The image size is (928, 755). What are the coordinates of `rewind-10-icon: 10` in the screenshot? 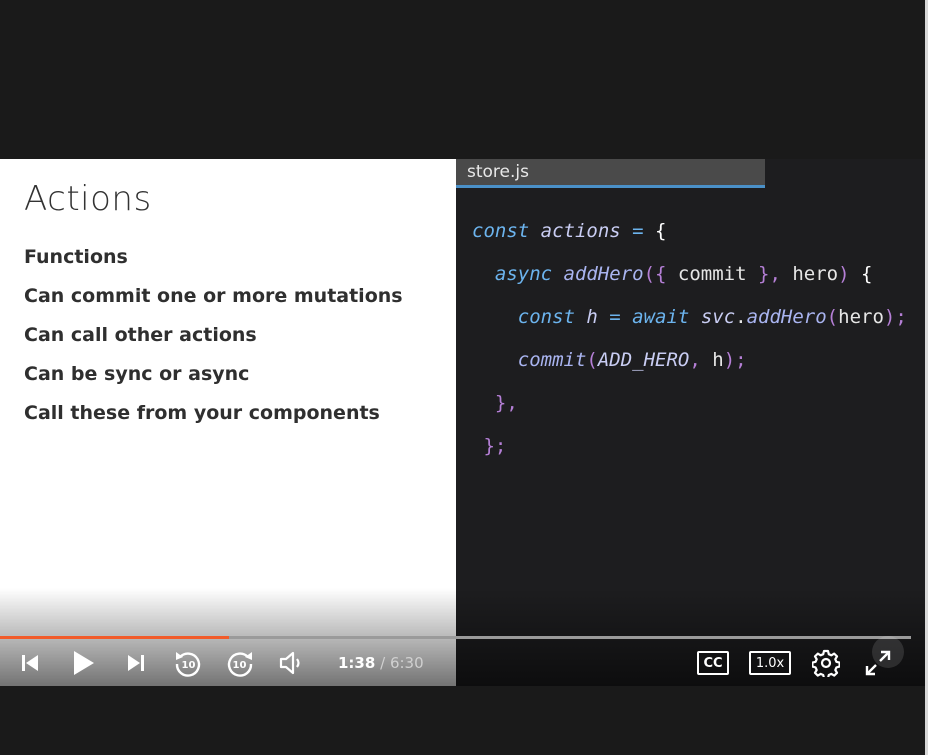 It's located at (188, 664).